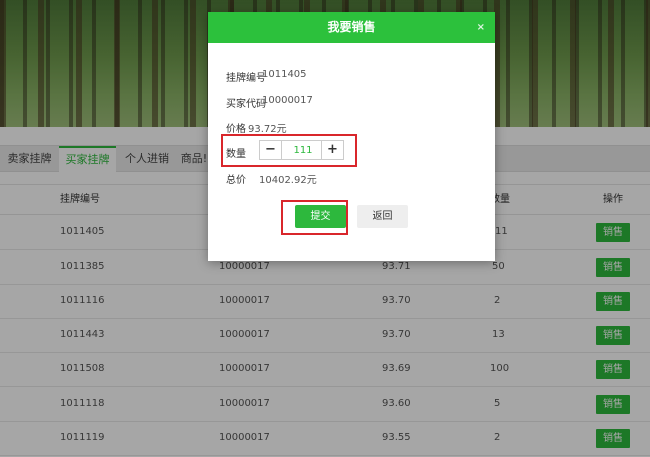 The height and width of the screenshot is (457, 650). I want to click on submit-highlight-box, so click(314, 217).